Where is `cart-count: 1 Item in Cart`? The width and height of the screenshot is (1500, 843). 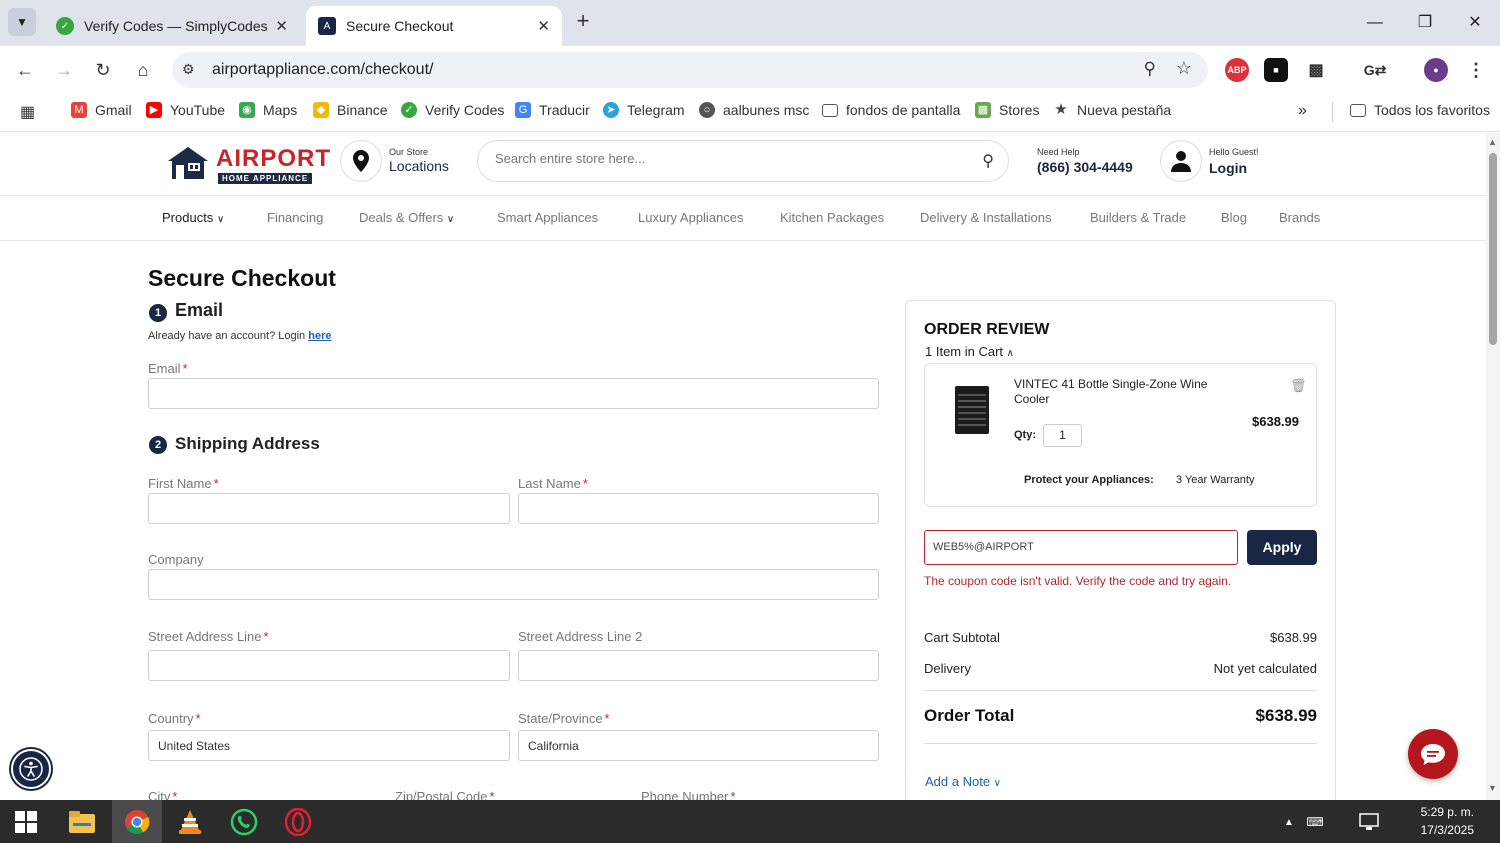
cart-count: 1 Item in Cart is located at coordinates (964, 351).